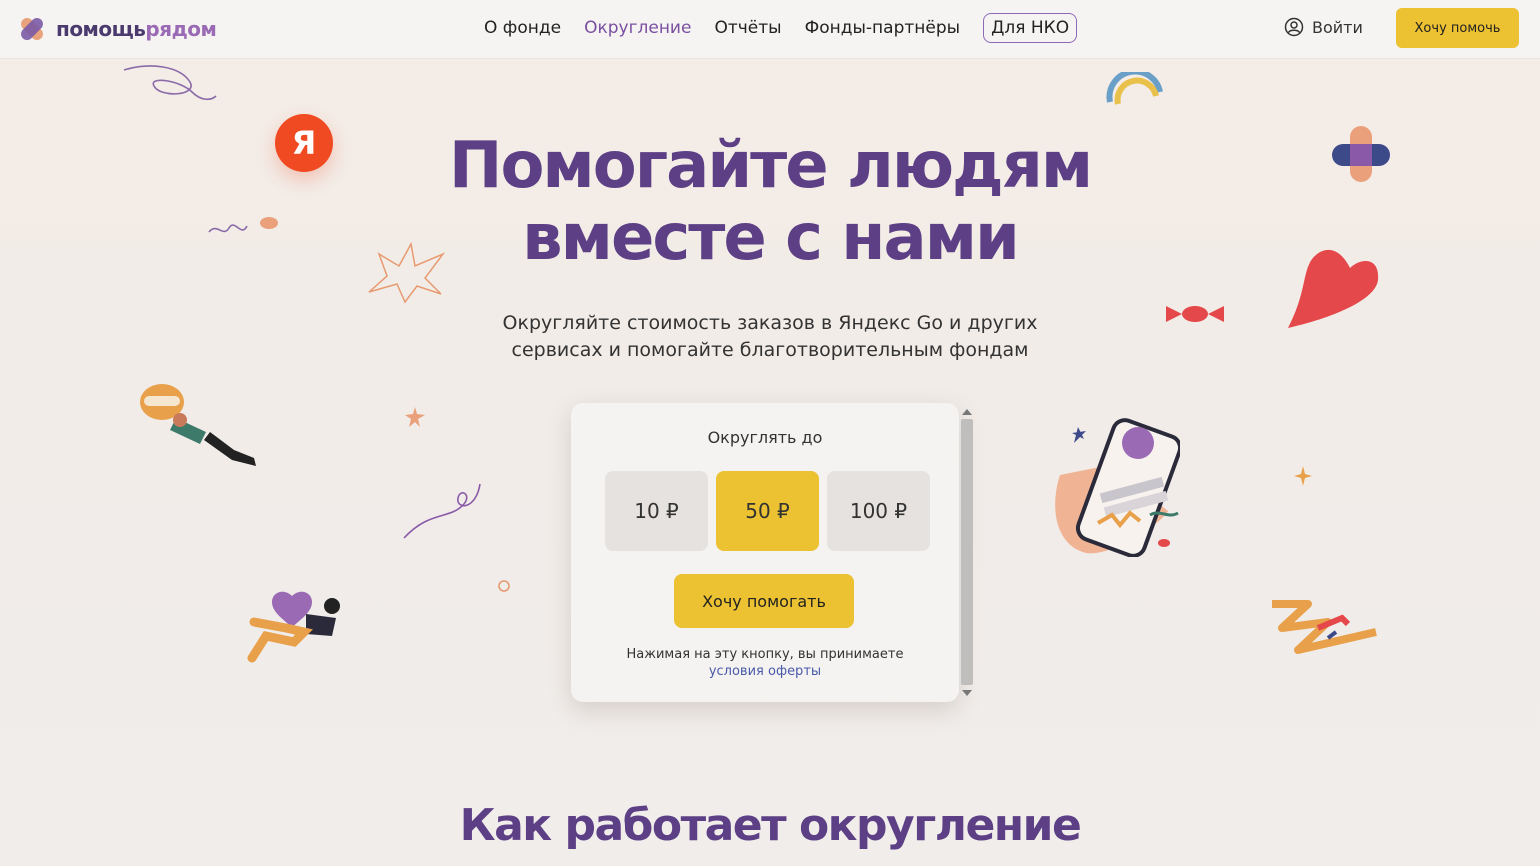 Image resolution: width=1540 pixels, height=866 pixels. Describe the element at coordinates (32, 29) in the screenshot. I see `logo-icon` at that location.